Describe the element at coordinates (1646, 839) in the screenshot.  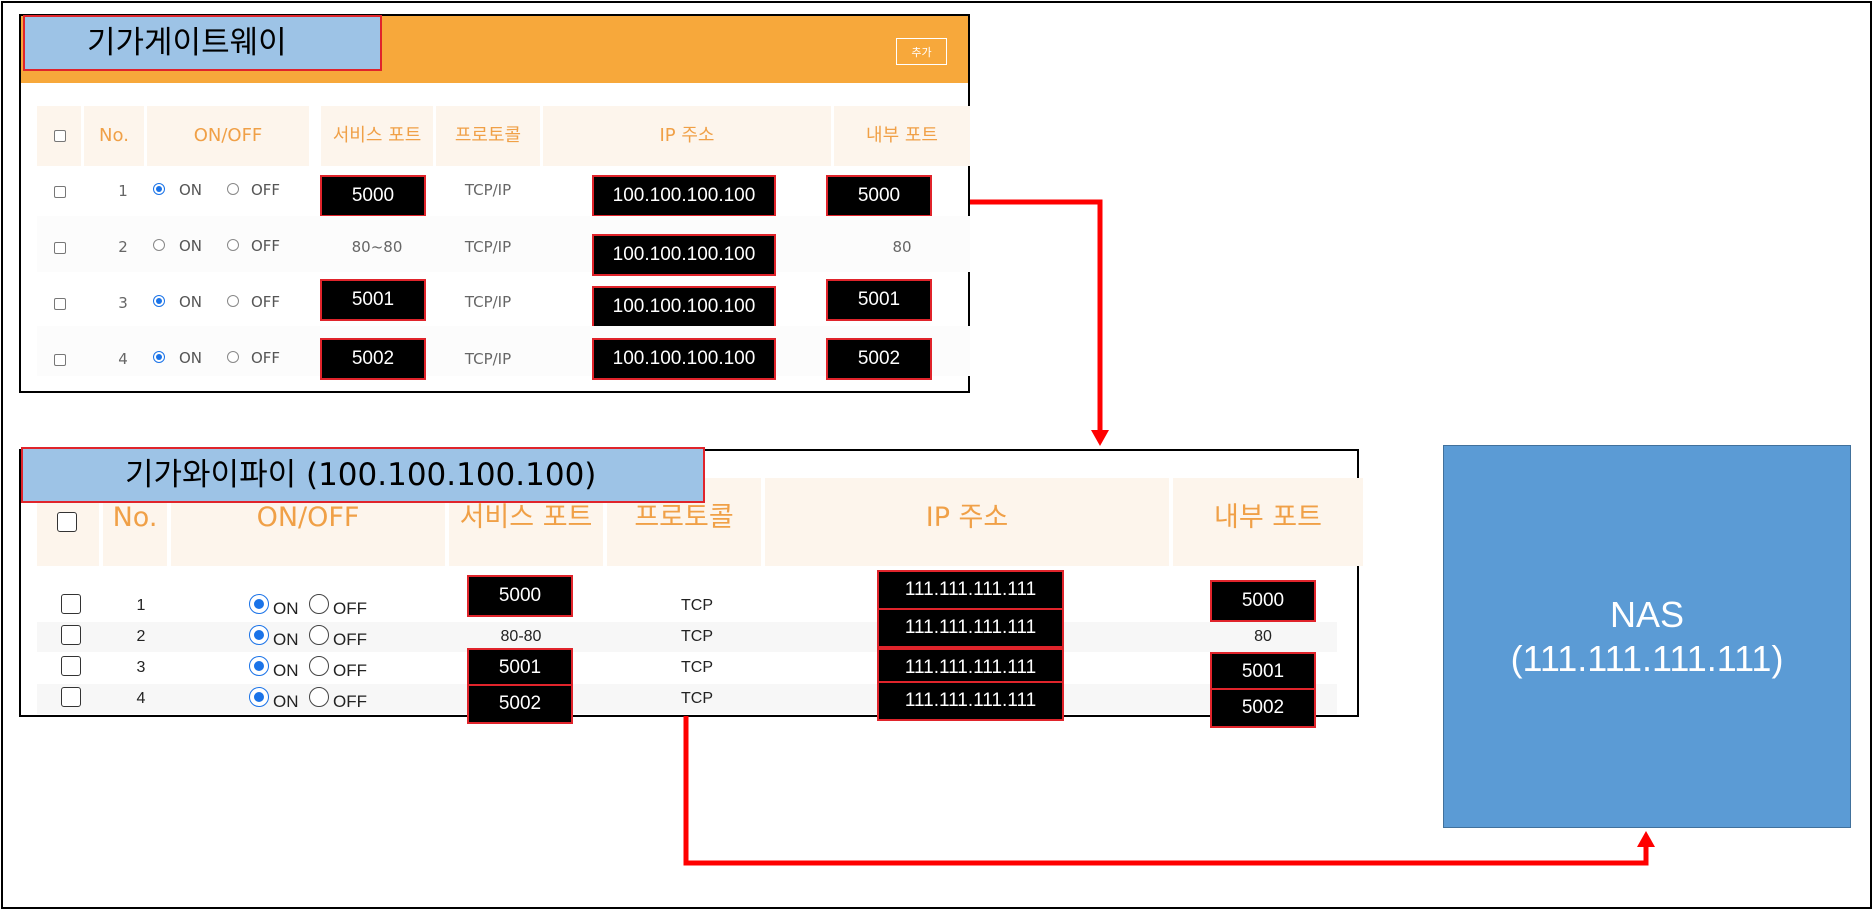
I see `wifi-to-nas-arrowhead` at that location.